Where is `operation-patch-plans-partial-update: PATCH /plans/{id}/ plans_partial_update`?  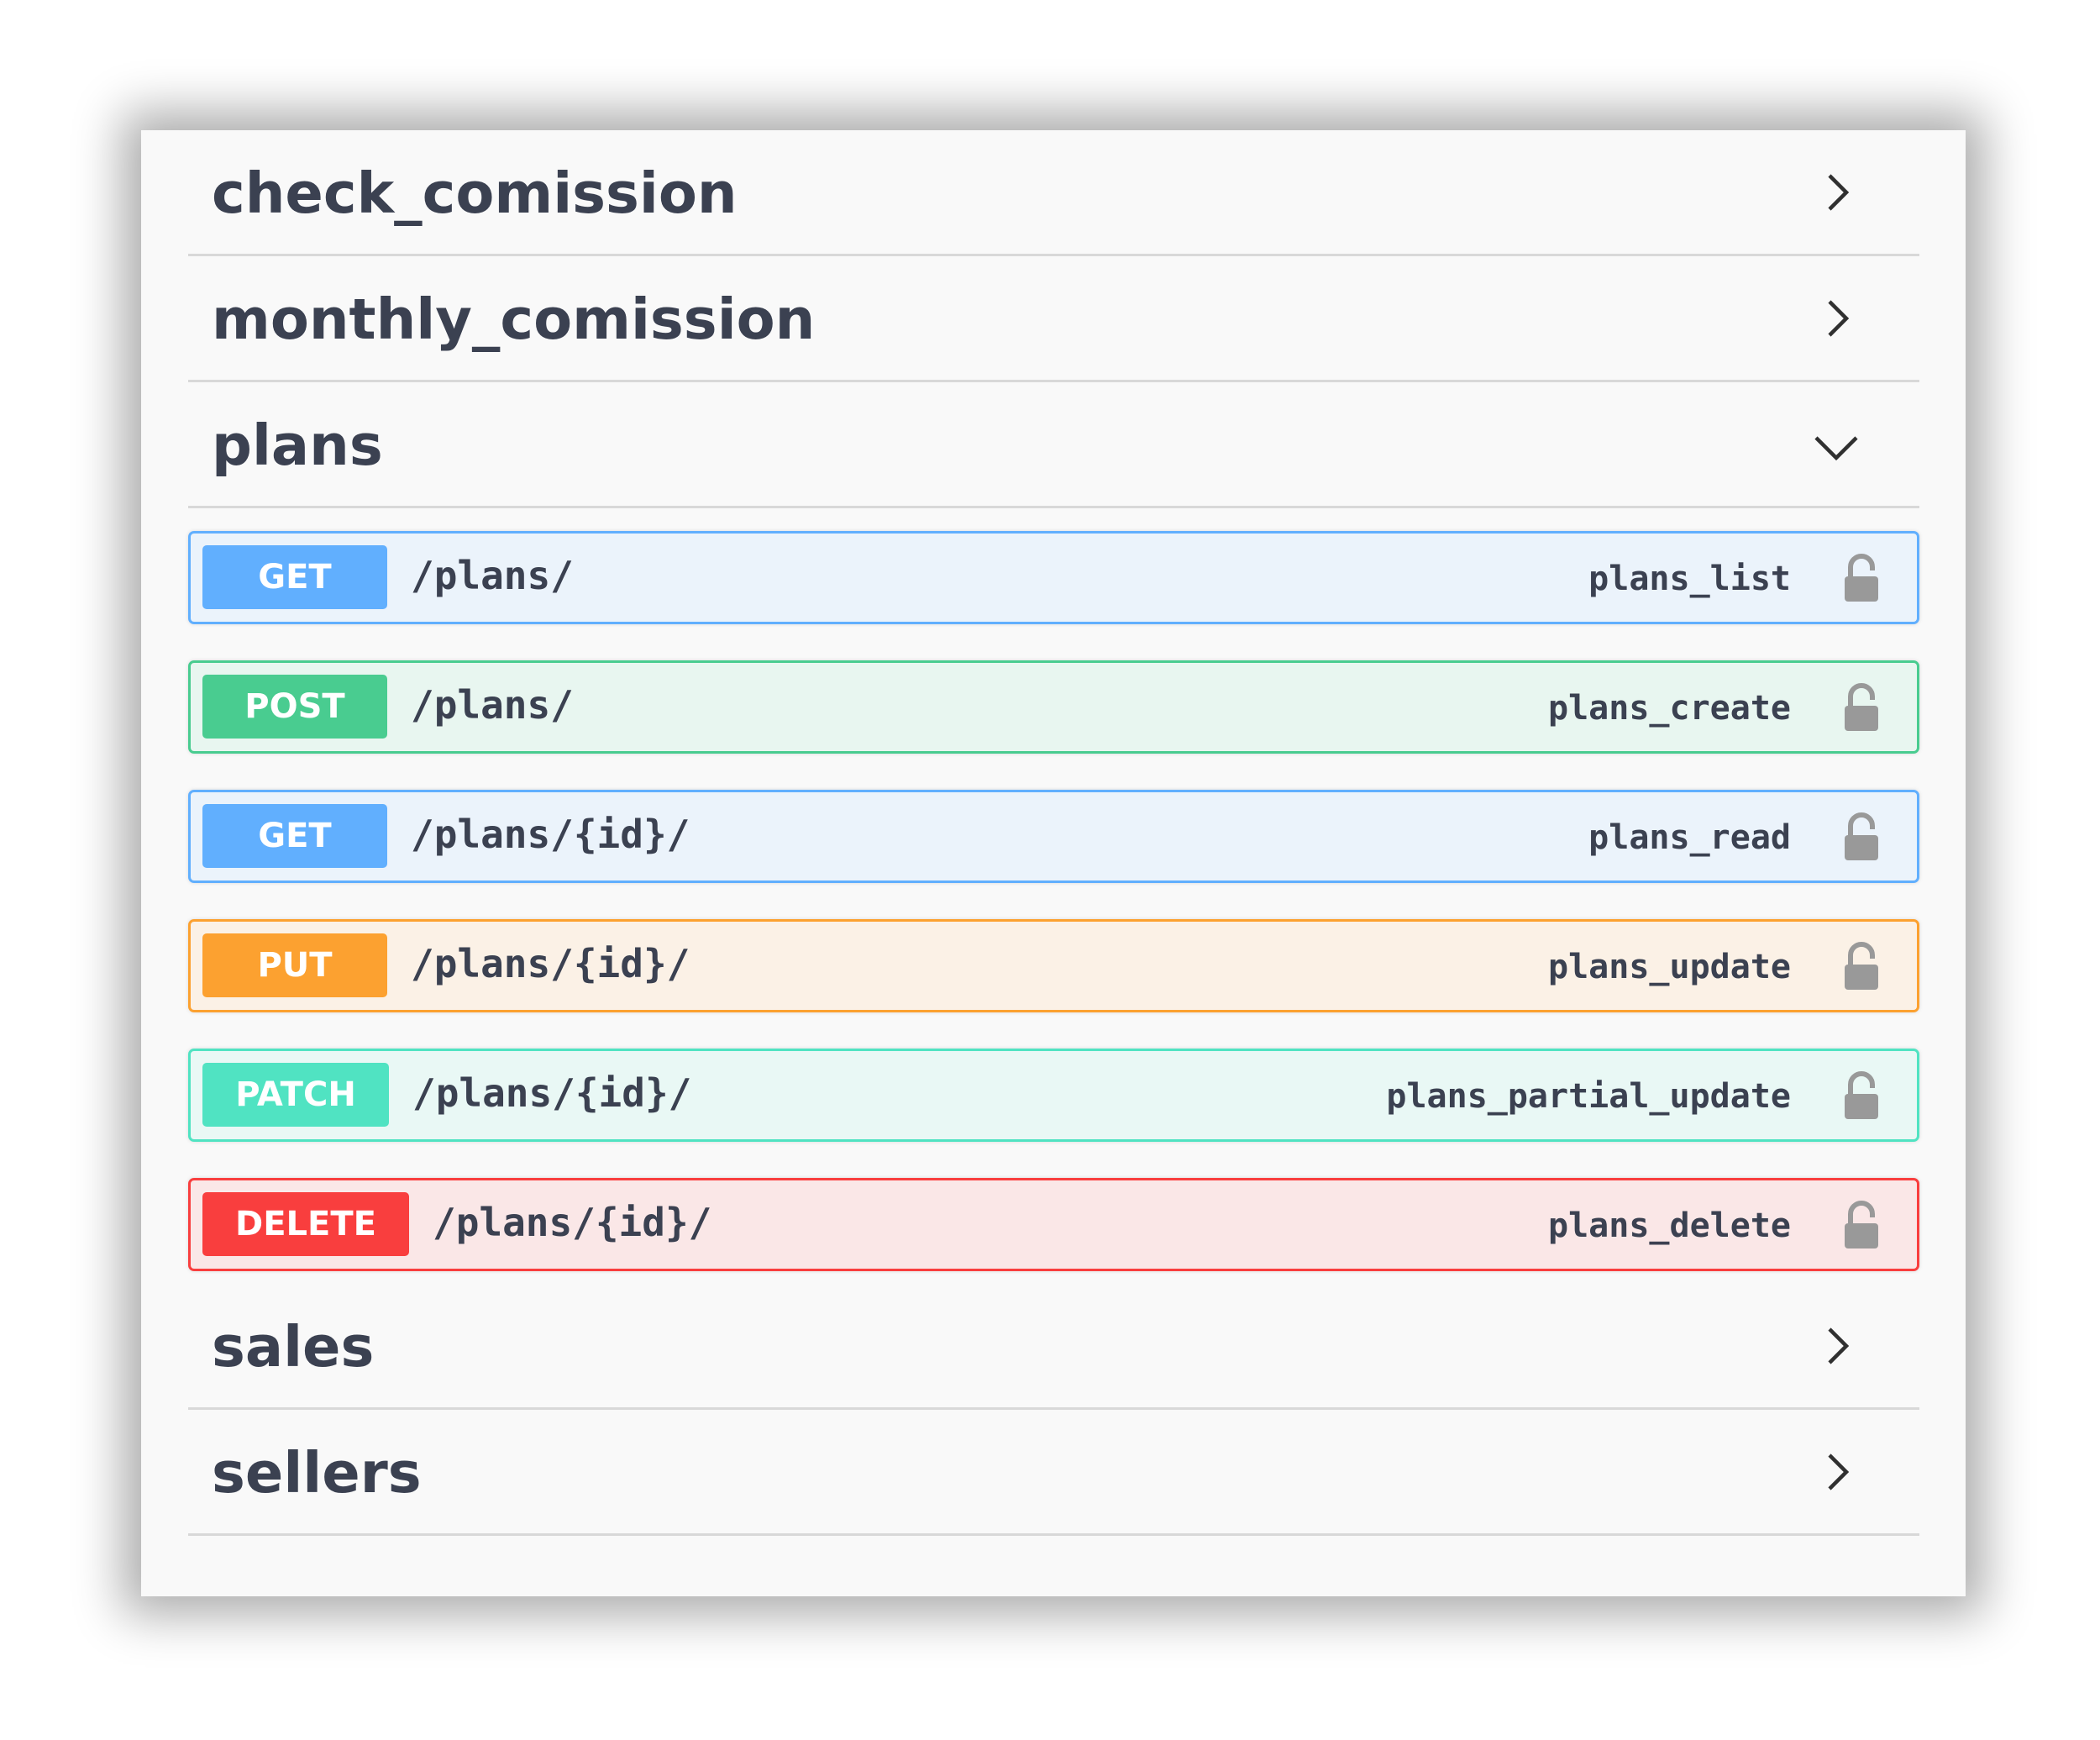
operation-patch-plans-partial-update: PATCH /plans/{id}/ plans_partial_update is located at coordinates (1053, 1095).